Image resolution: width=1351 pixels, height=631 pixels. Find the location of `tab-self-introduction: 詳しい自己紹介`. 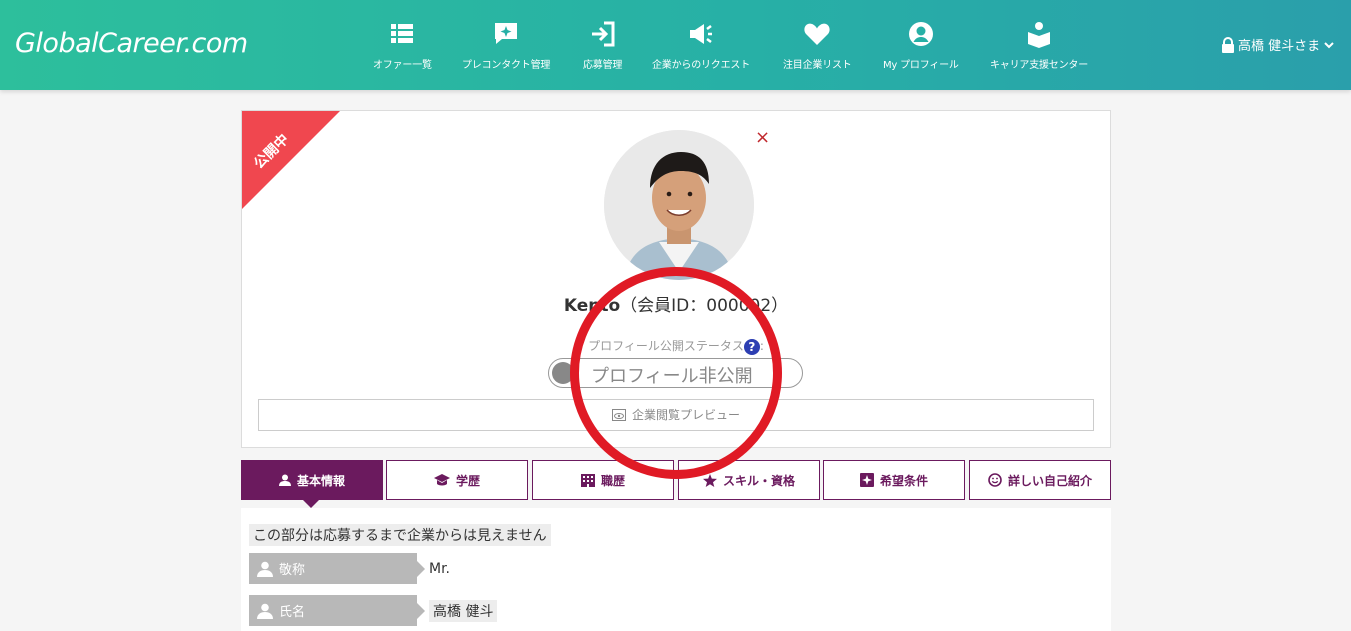

tab-self-introduction: 詳しい自己紹介 is located at coordinates (1040, 480).